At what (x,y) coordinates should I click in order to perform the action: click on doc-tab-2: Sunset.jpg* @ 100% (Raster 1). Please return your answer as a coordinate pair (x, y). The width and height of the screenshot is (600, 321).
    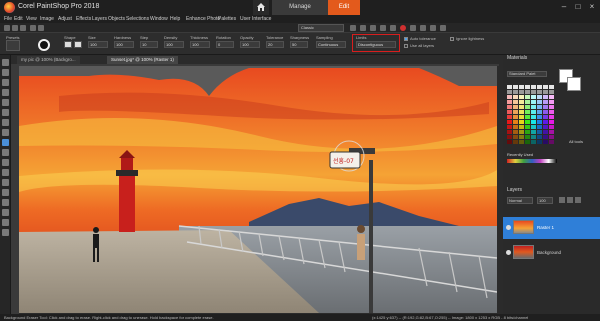
    Looking at the image, I should click on (142, 60).